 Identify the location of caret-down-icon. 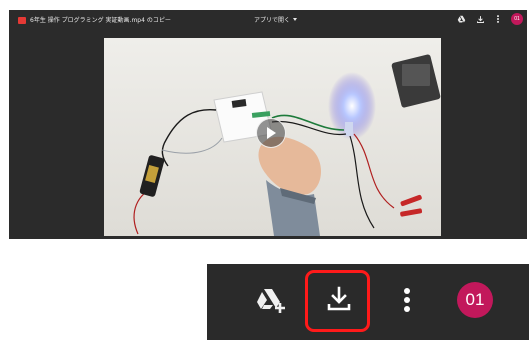
(295, 19).